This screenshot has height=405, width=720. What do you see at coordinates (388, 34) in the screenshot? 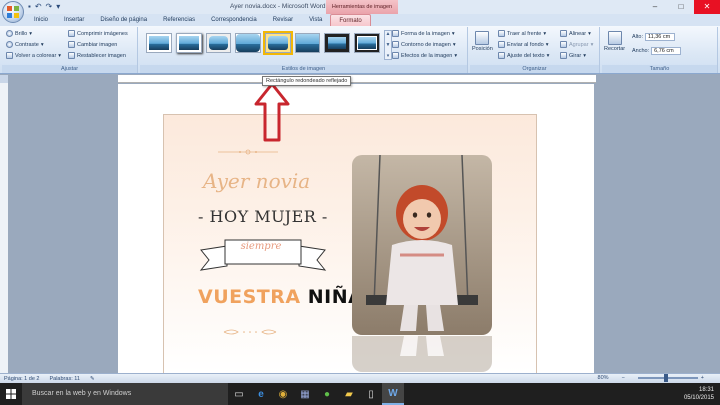
I see `chevron-up-icon: ▲` at bounding box center [388, 34].